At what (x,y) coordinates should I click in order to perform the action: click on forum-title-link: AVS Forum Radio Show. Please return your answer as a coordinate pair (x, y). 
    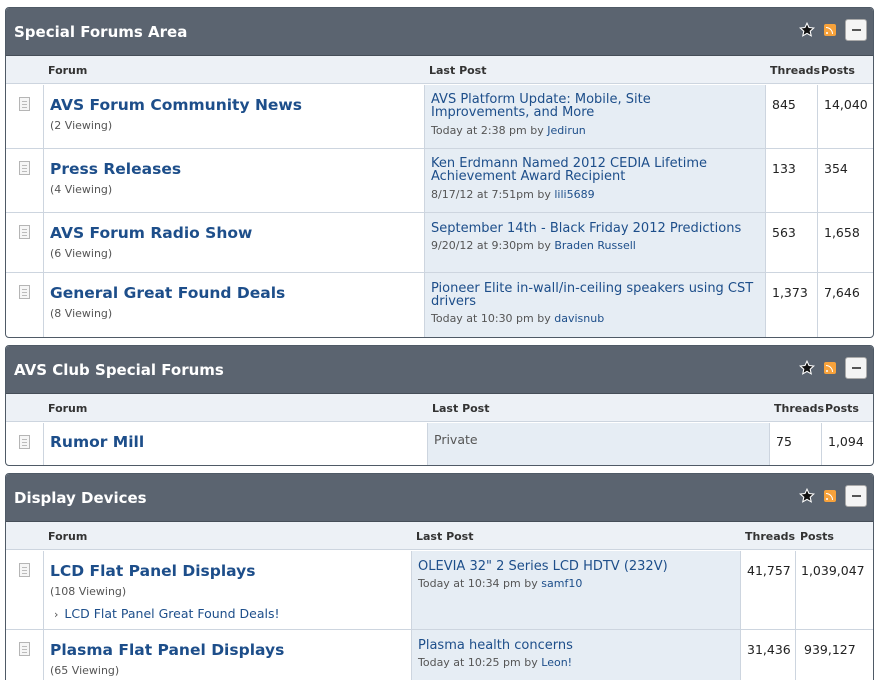
    Looking at the image, I should click on (151, 233).